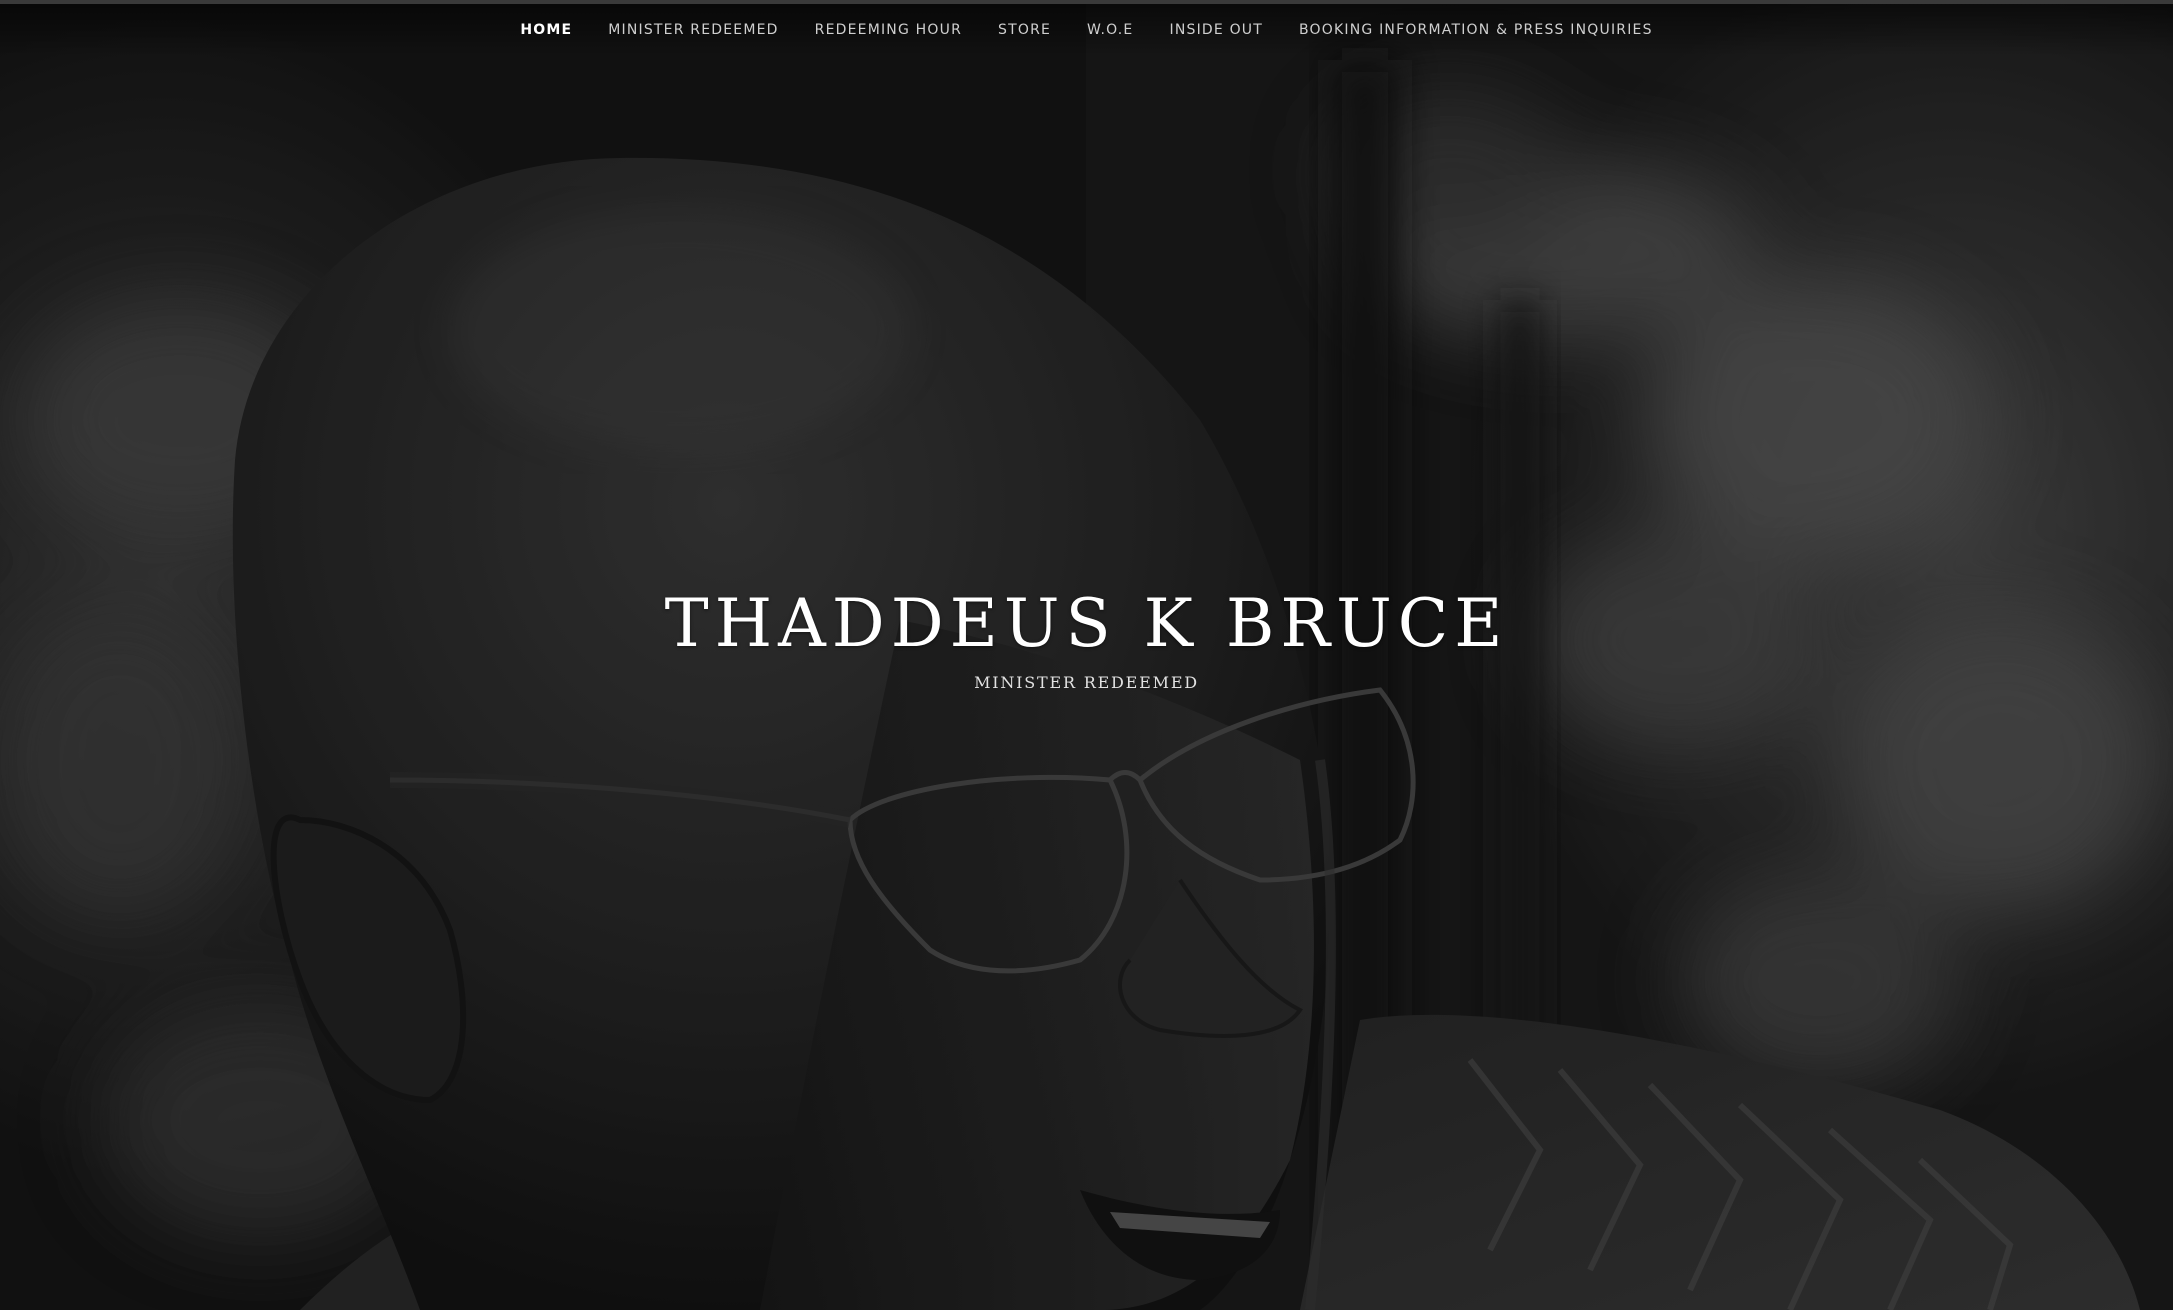 This screenshot has height=1310, width=2173. I want to click on hero-header: THADDEUS K BRUCE MINISTER REDEEMED, so click(1086, 639).